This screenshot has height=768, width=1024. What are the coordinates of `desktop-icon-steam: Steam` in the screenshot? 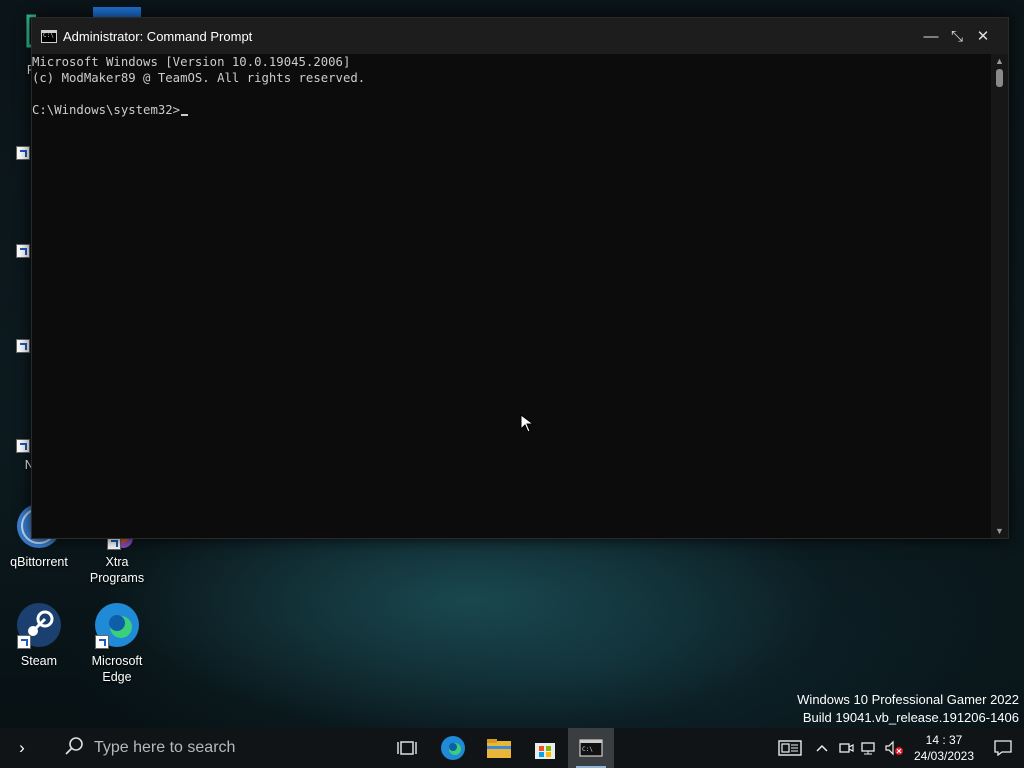 It's located at (39, 635).